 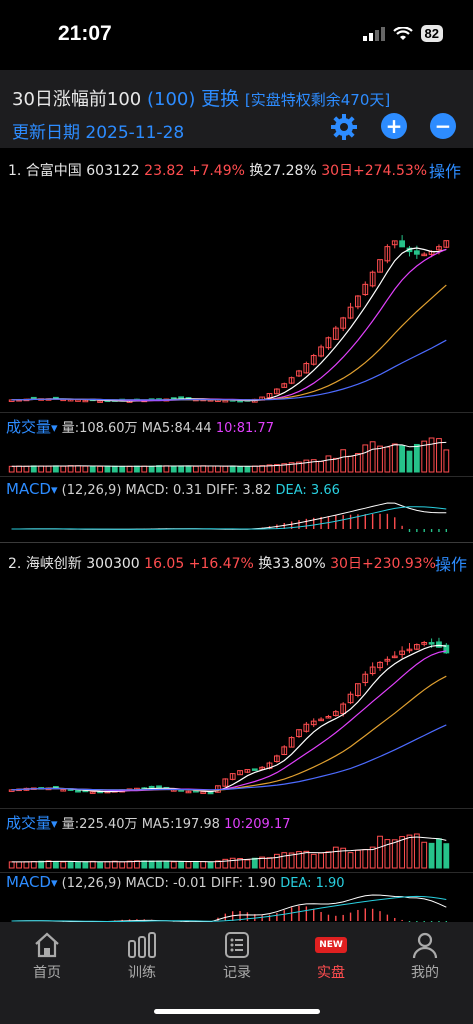 I want to click on tab-label: 首页, so click(x=47, y=973).